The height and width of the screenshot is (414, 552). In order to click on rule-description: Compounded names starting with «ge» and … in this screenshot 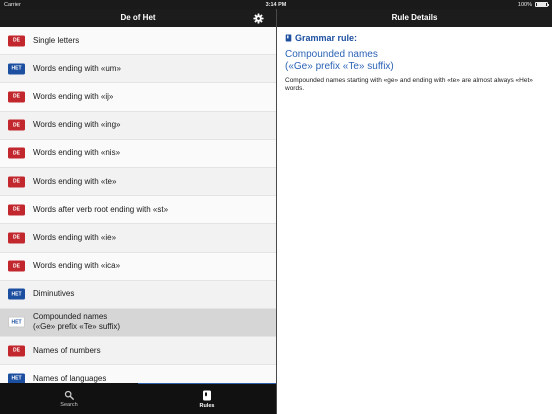, I will do `click(409, 84)`.